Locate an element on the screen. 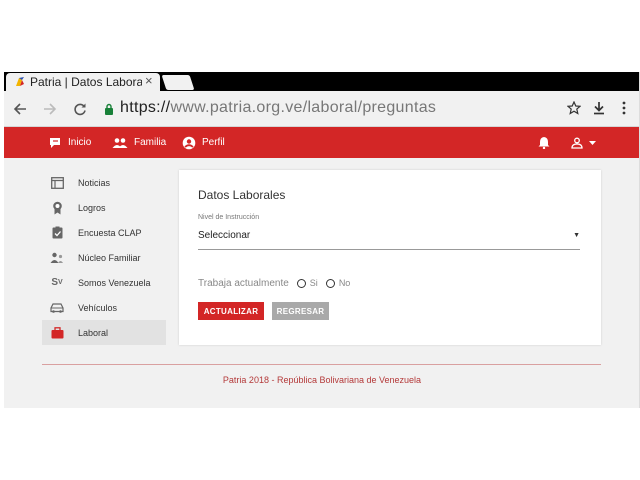 Image resolution: width=640 pixels, height=480 pixels. tab-strip: Patria | Datos Laborale × is located at coordinates (321, 81).